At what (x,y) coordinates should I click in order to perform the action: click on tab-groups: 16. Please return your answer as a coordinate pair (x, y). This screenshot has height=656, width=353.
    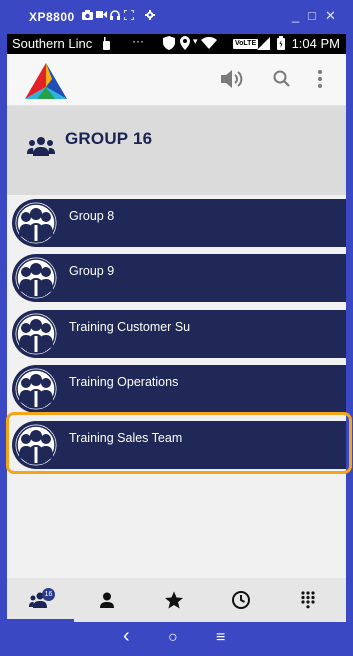
    Looking at the image, I should click on (40, 600).